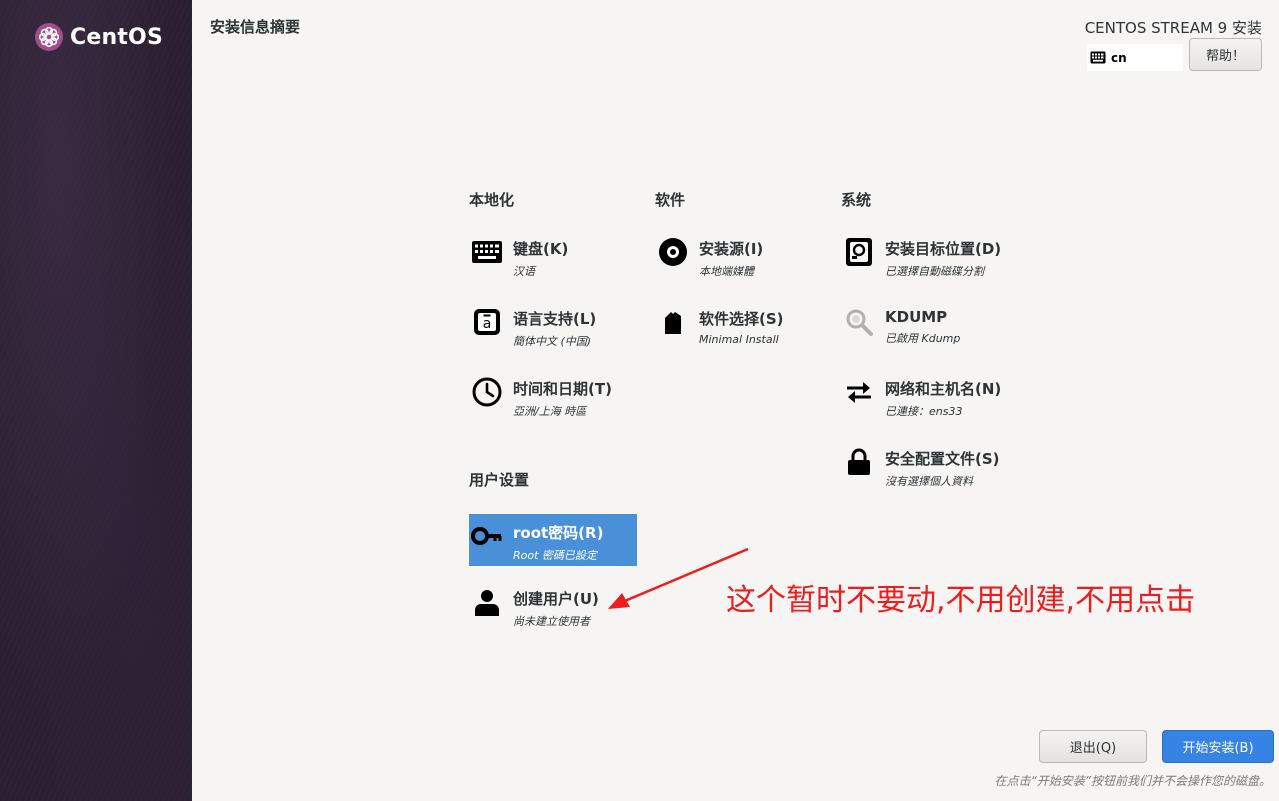 The height and width of the screenshot is (801, 1279). What do you see at coordinates (859, 252) in the screenshot?
I see `harddisk-icon` at bounding box center [859, 252].